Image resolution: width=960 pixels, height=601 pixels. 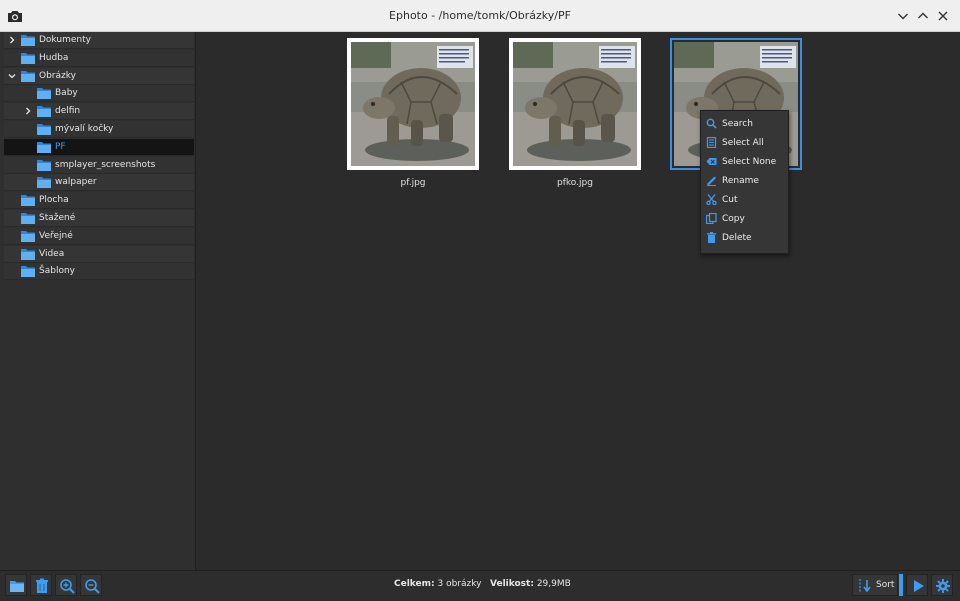 I want to click on context-menu-item-delete: Delete, so click(x=745, y=237).